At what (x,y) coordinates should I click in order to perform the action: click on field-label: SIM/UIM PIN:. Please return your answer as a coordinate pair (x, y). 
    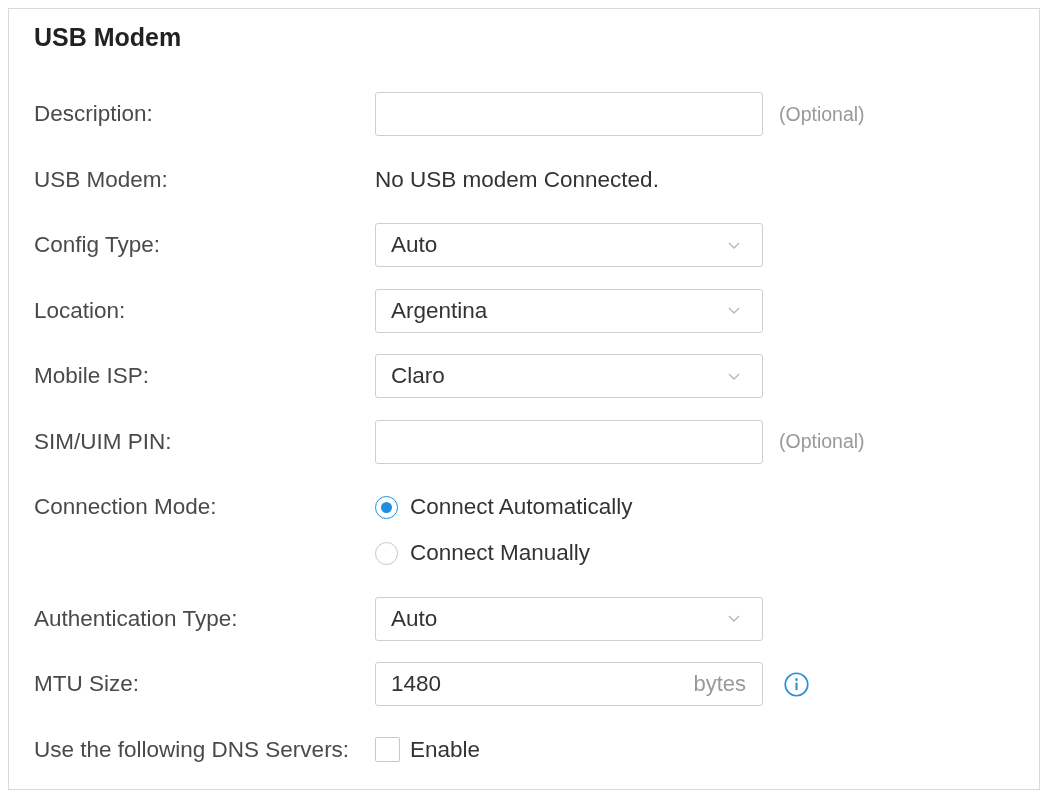
    Looking at the image, I should click on (103, 441).